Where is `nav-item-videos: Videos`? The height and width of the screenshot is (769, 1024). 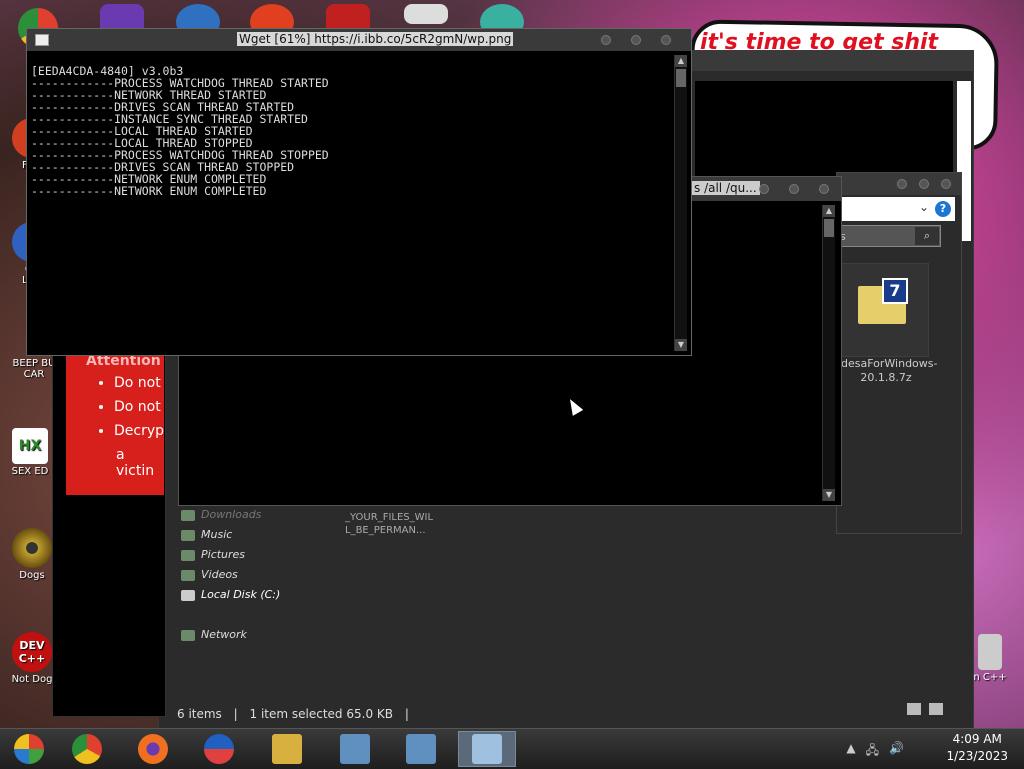 nav-item-videos: Videos is located at coordinates (230, 575).